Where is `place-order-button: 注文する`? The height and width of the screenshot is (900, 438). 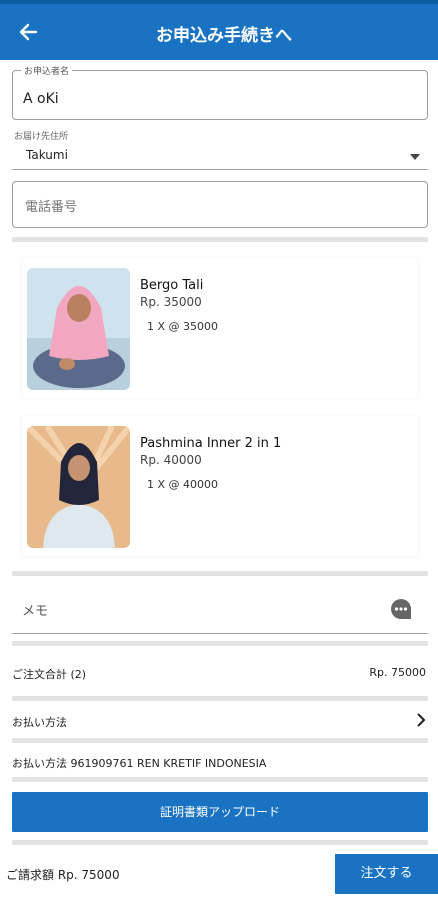 place-order-button: 注文する is located at coordinates (386, 874).